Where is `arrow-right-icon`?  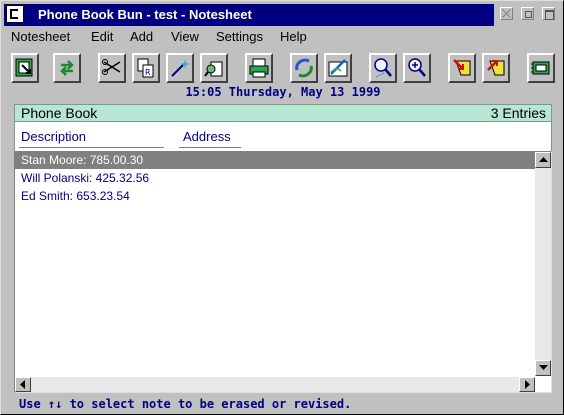 arrow-right-icon is located at coordinates (527, 384).